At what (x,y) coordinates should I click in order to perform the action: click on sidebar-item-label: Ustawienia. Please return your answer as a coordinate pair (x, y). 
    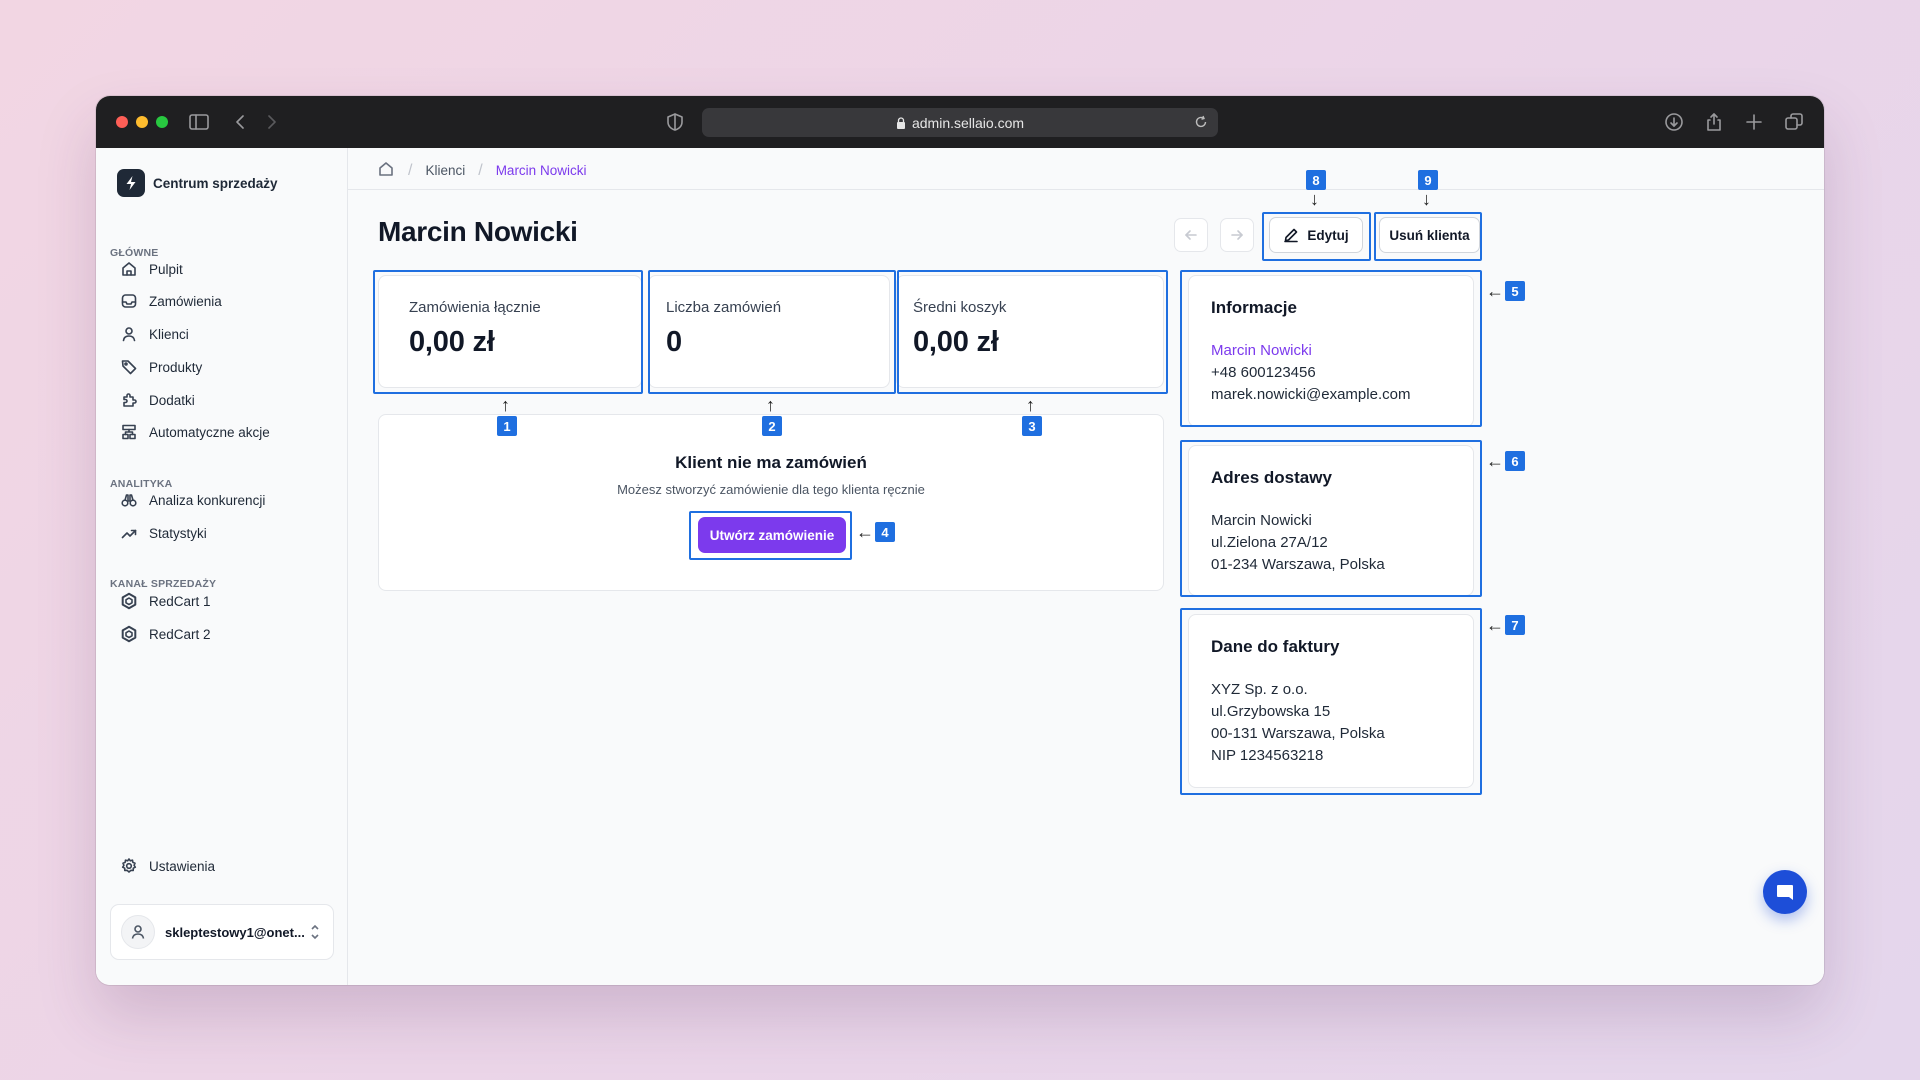
    Looking at the image, I should click on (182, 866).